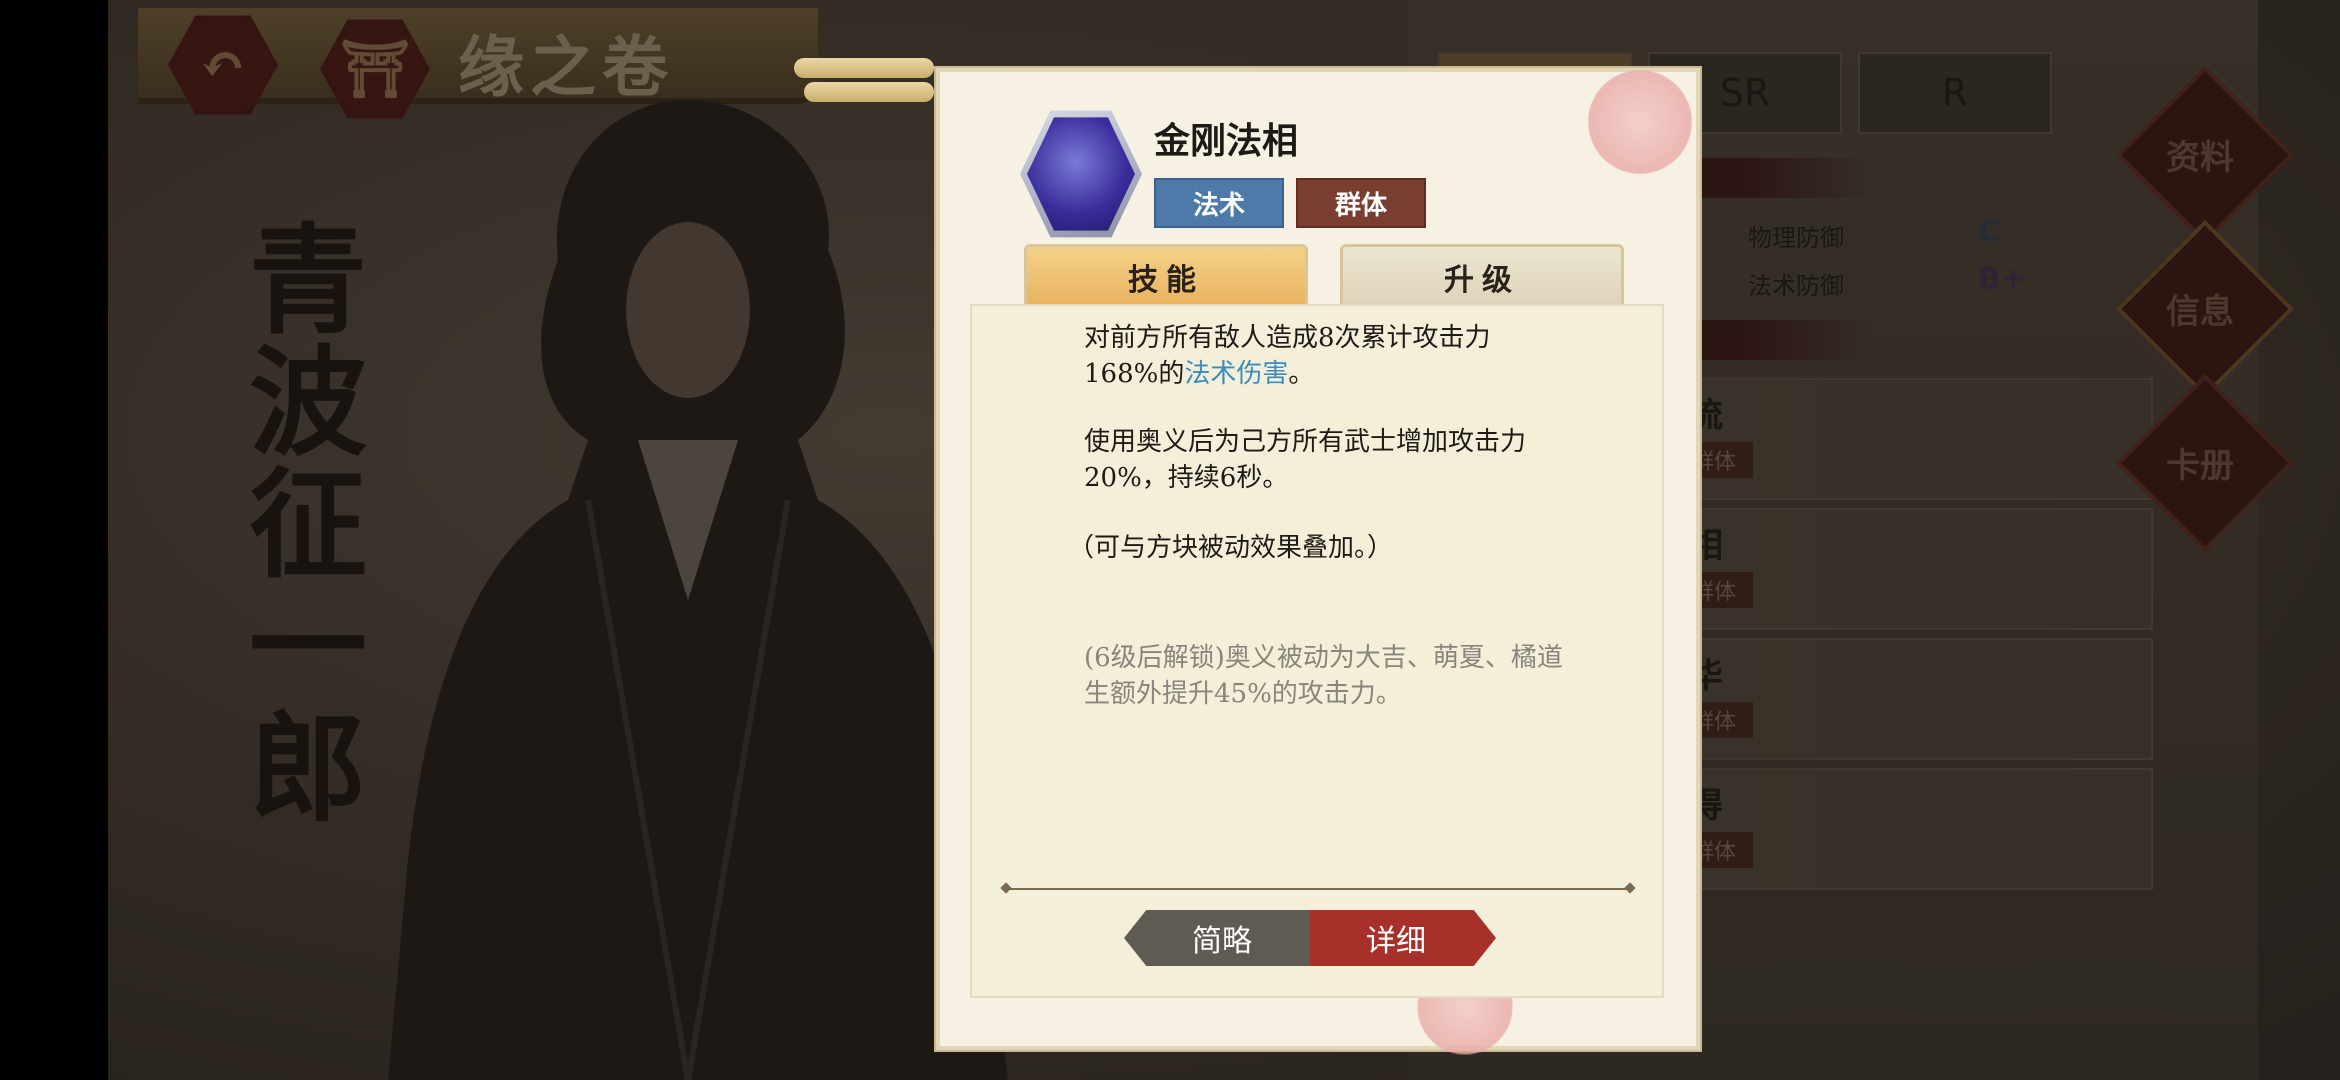 This screenshot has height=1080, width=2340. What do you see at coordinates (307, 524) in the screenshot?
I see `character-name: 青波征一郎` at bounding box center [307, 524].